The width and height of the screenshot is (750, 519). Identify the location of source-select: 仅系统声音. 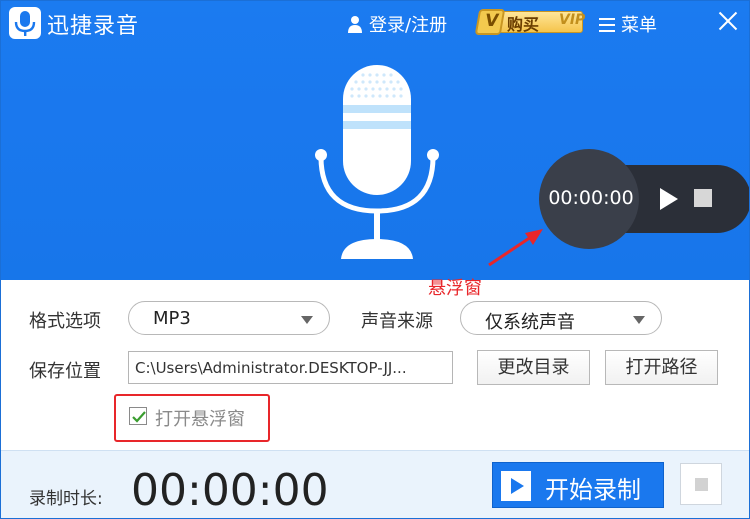
(561, 318).